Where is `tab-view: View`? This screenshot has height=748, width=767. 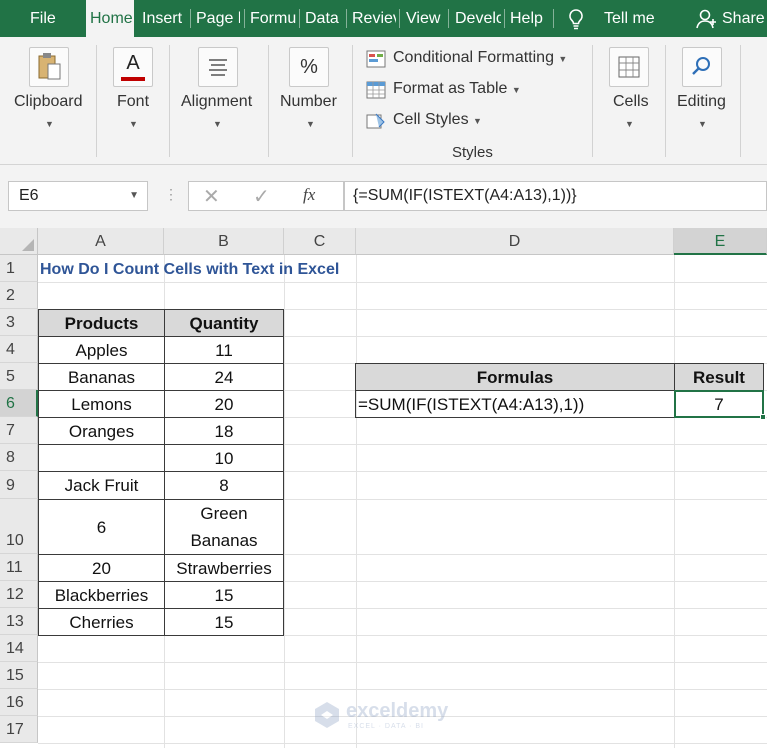 tab-view: View is located at coordinates (425, 18).